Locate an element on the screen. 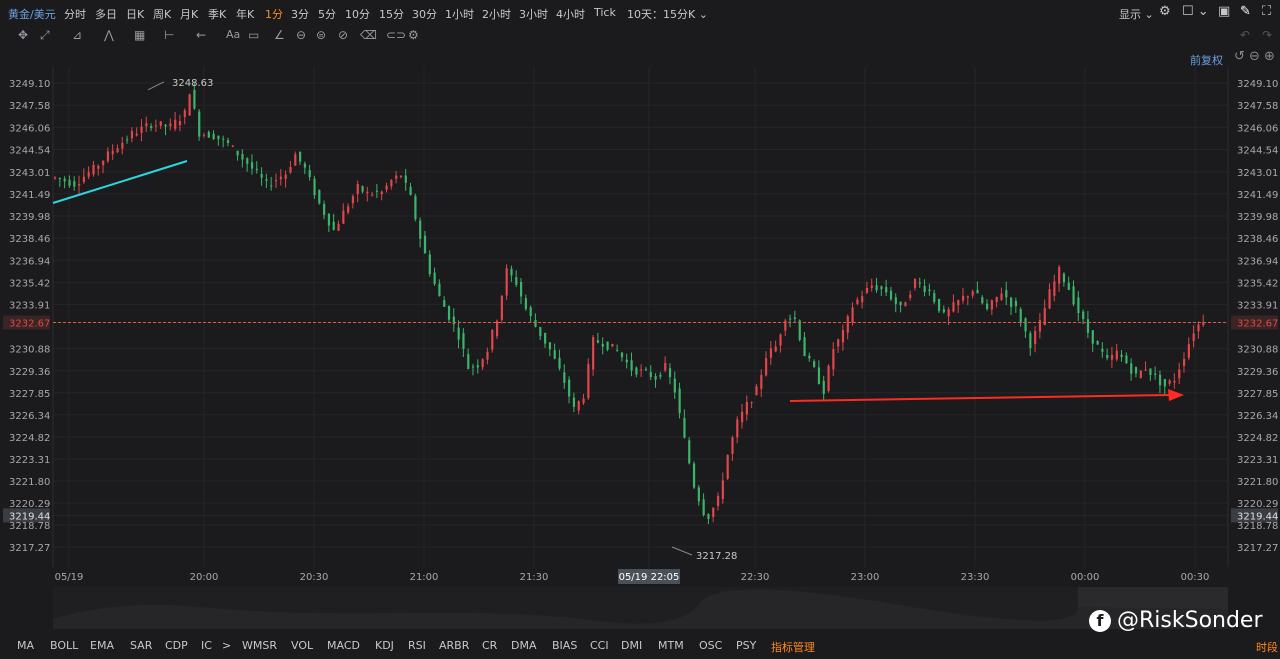 This screenshot has height=659, width=1280. indicator-BIAS: BIAS is located at coordinates (564, 645).